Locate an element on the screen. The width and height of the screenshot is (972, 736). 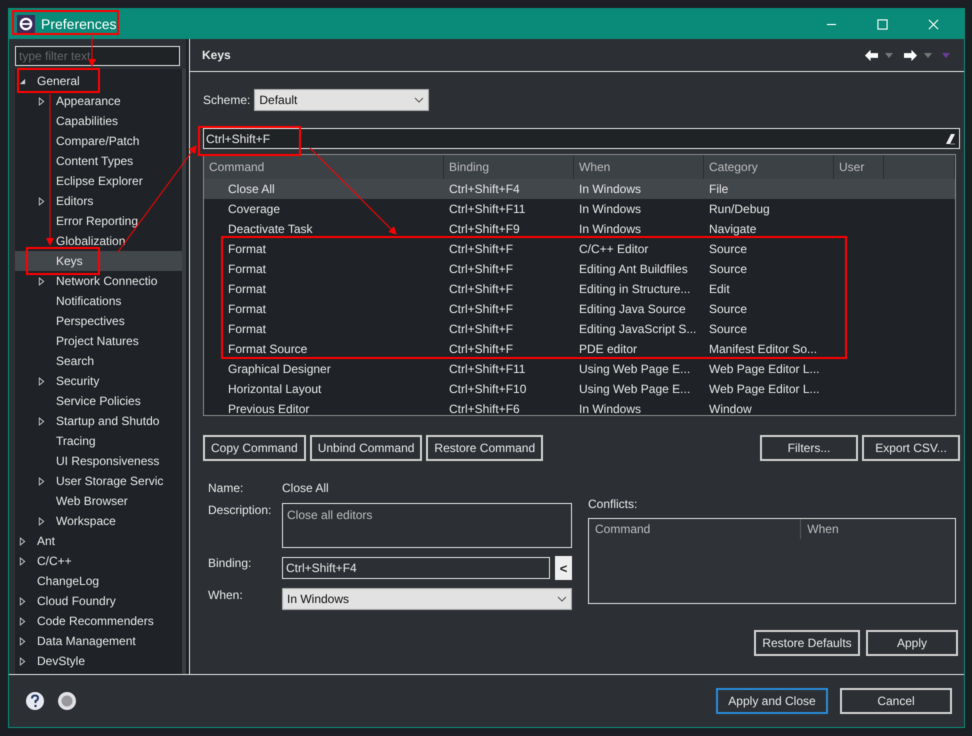
table-cell-text: Ctrl+Shift+F6 is located at coordinates (484, 408).